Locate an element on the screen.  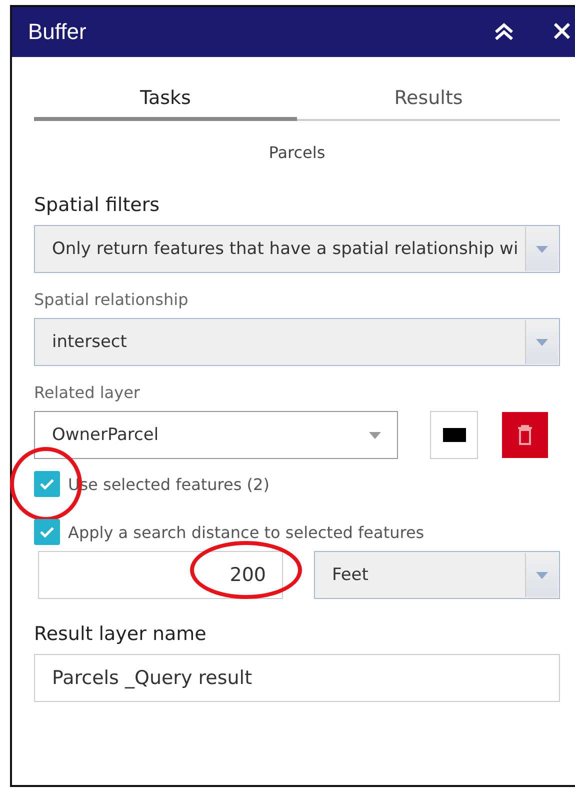
symbol-button is located at coordinates (454, 435).